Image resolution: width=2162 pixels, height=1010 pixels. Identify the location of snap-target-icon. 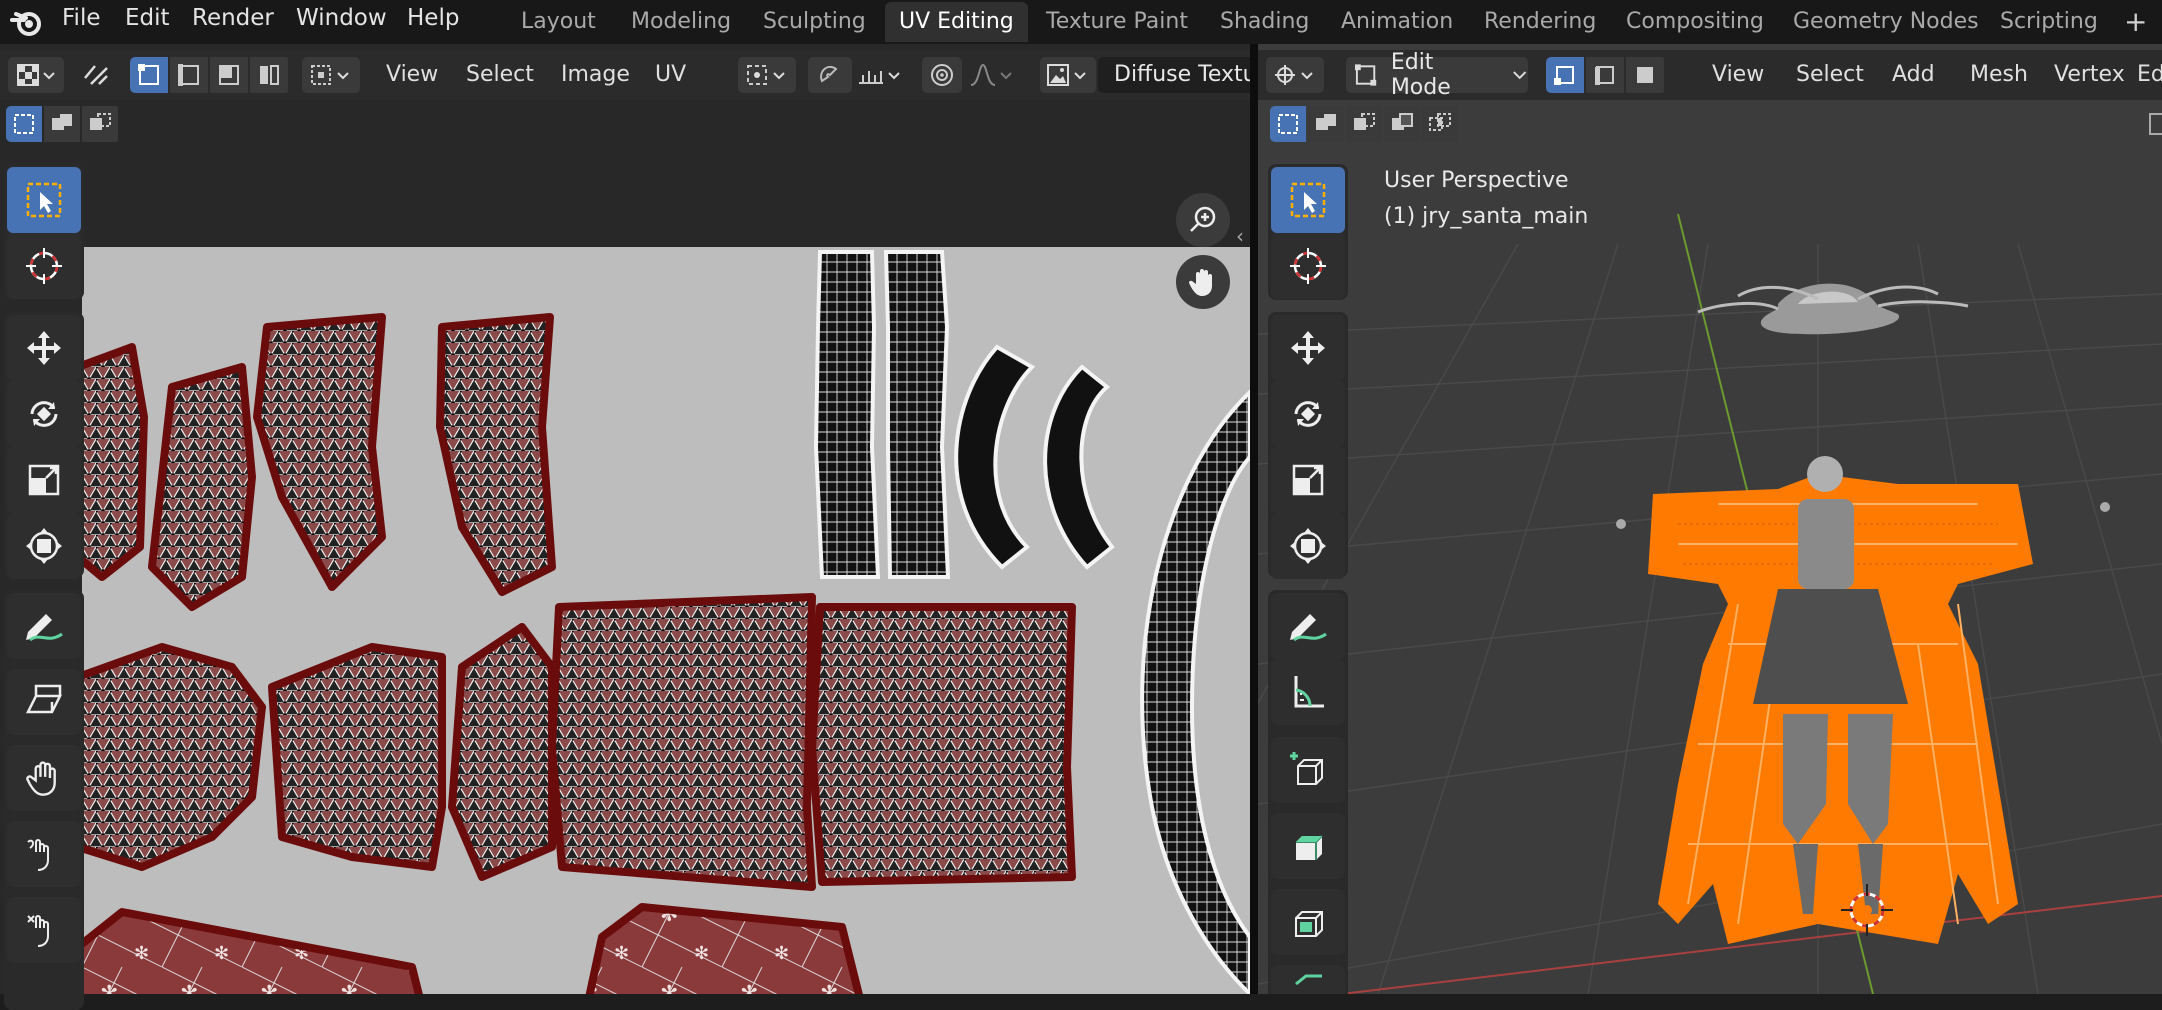
(880, 75).